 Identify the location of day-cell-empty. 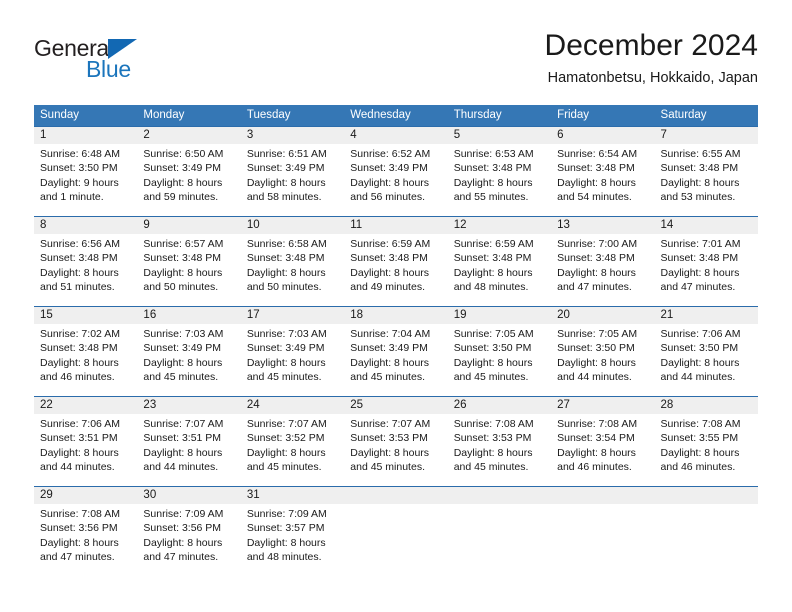
(706, 540).